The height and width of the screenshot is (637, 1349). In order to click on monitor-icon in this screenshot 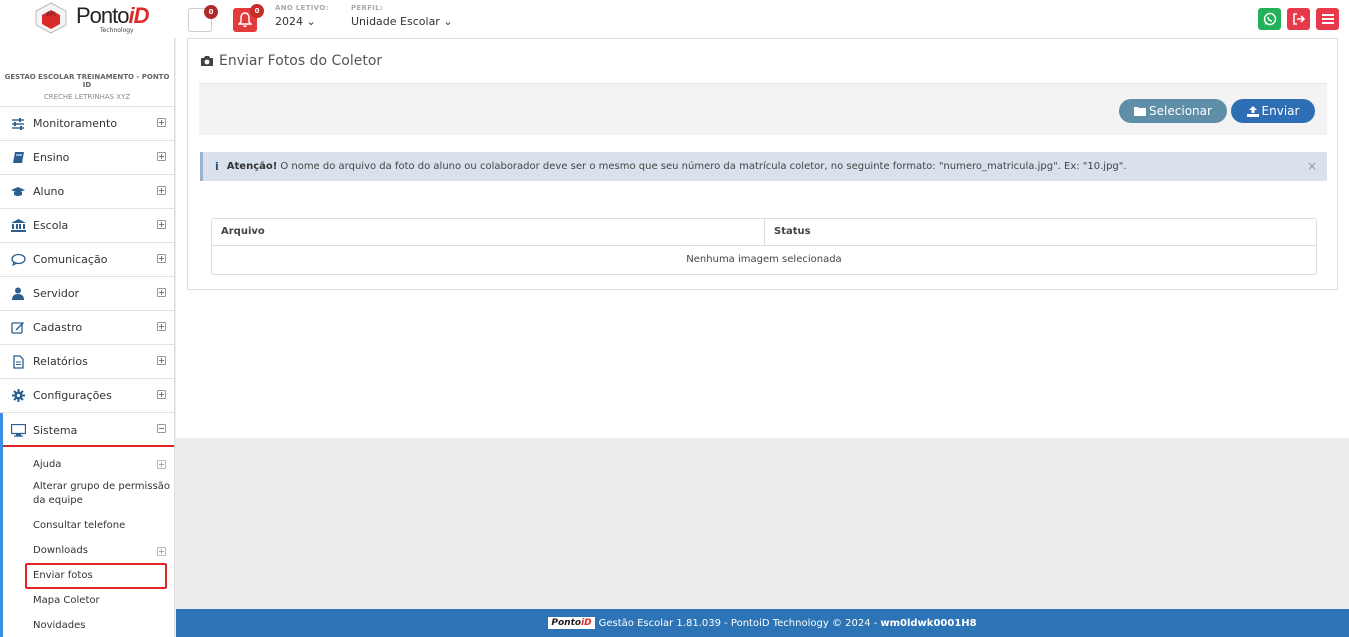, I will do `click(18, 430)`.